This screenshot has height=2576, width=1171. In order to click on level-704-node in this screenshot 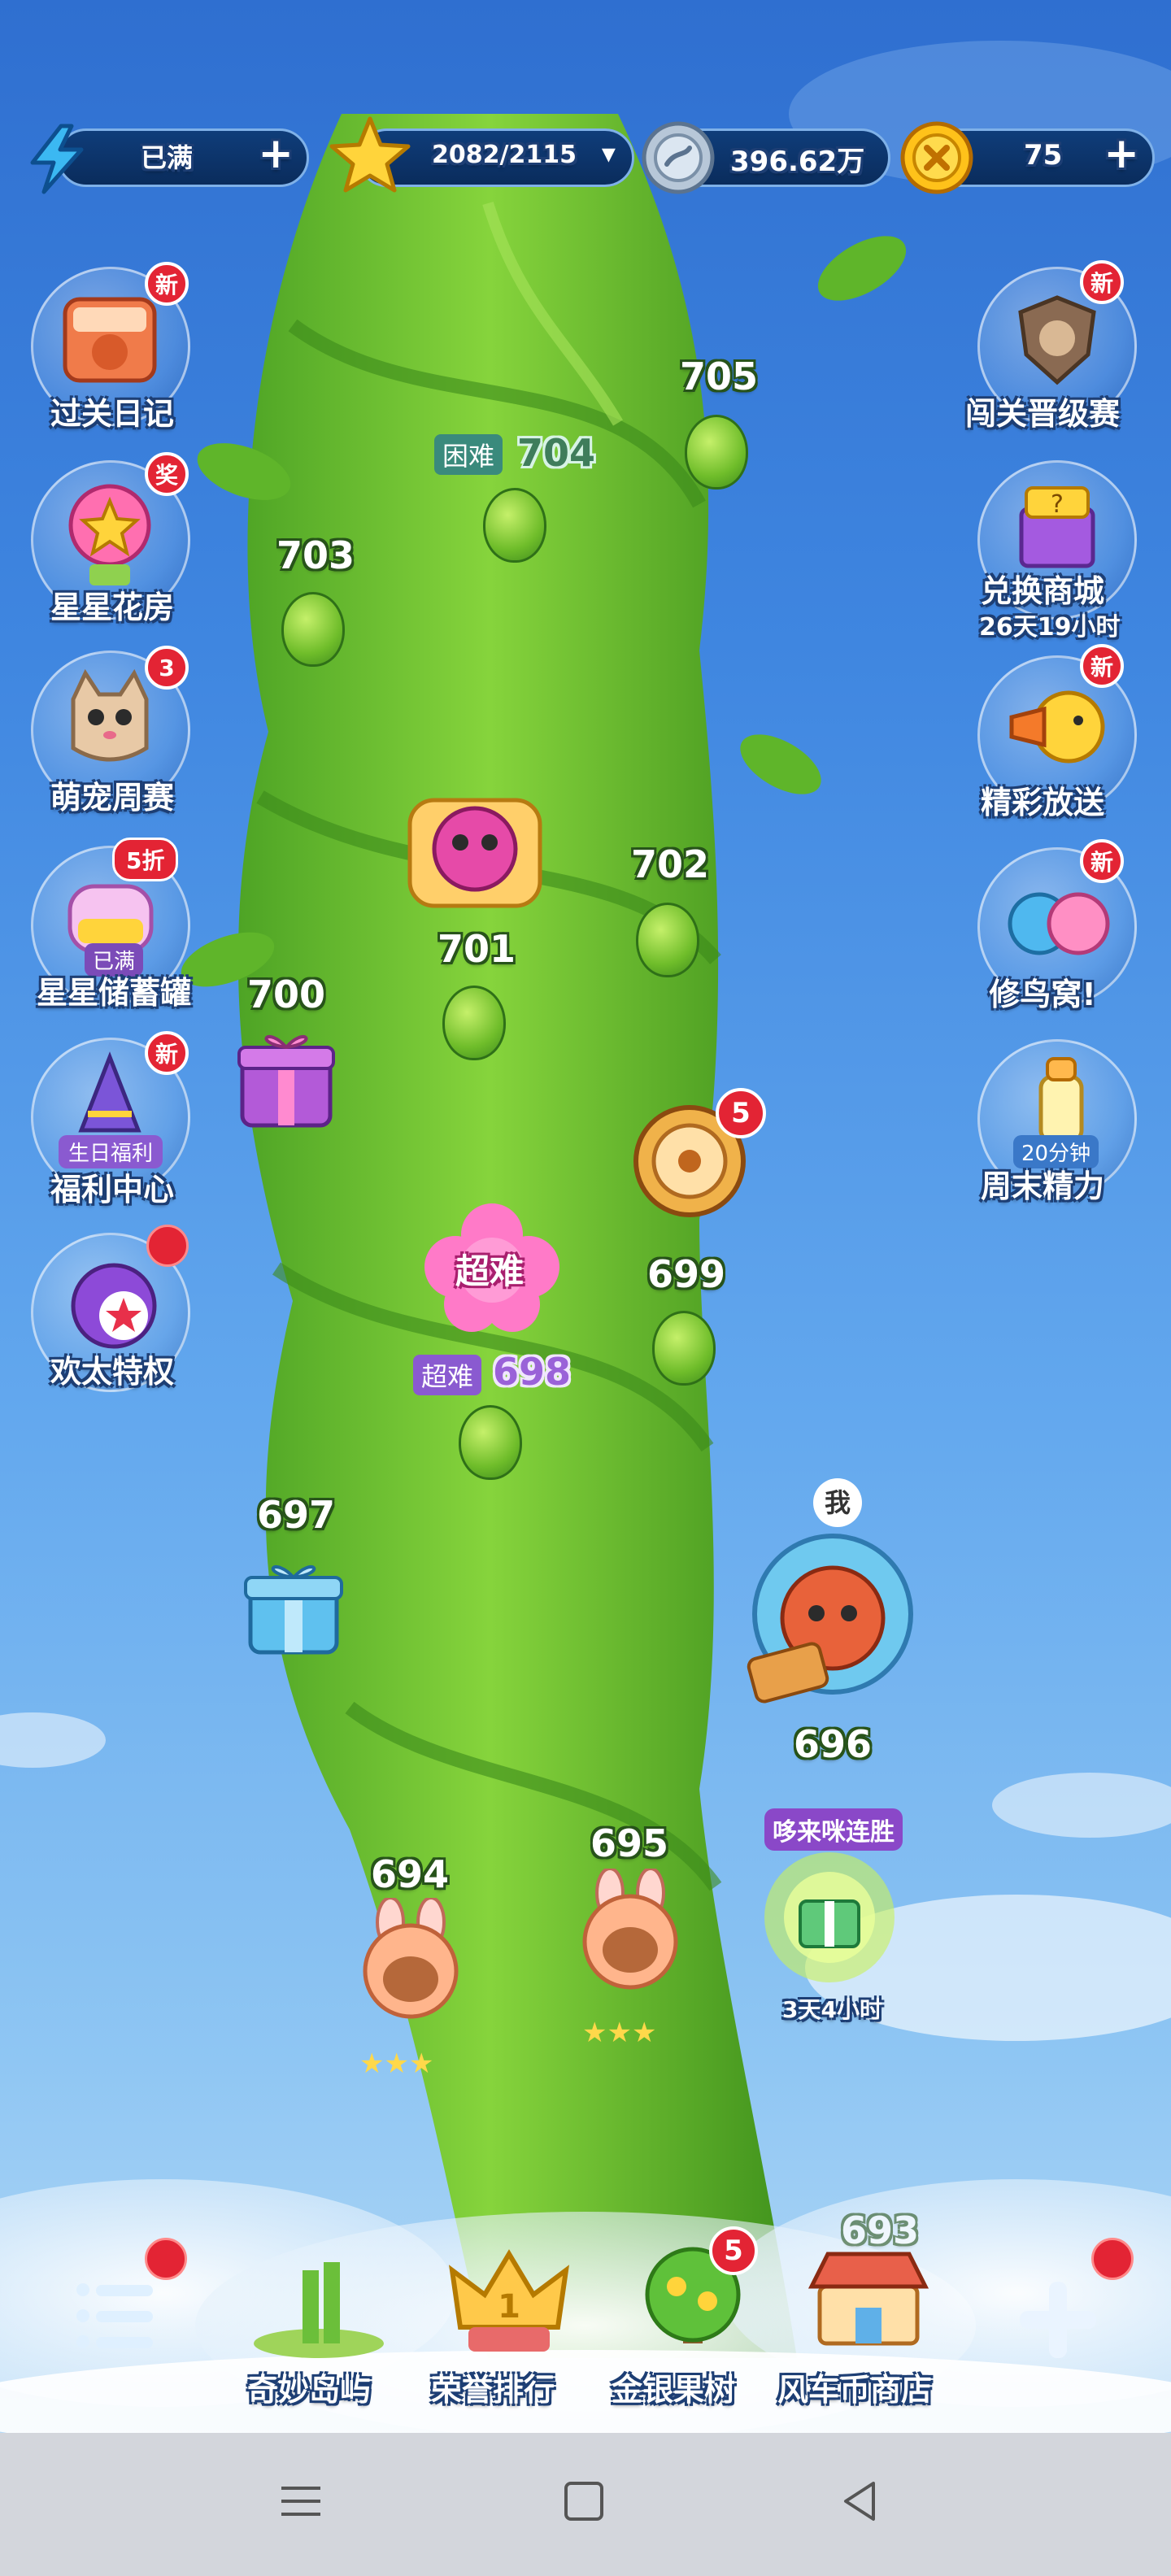, I will do `click(514, 526)`.